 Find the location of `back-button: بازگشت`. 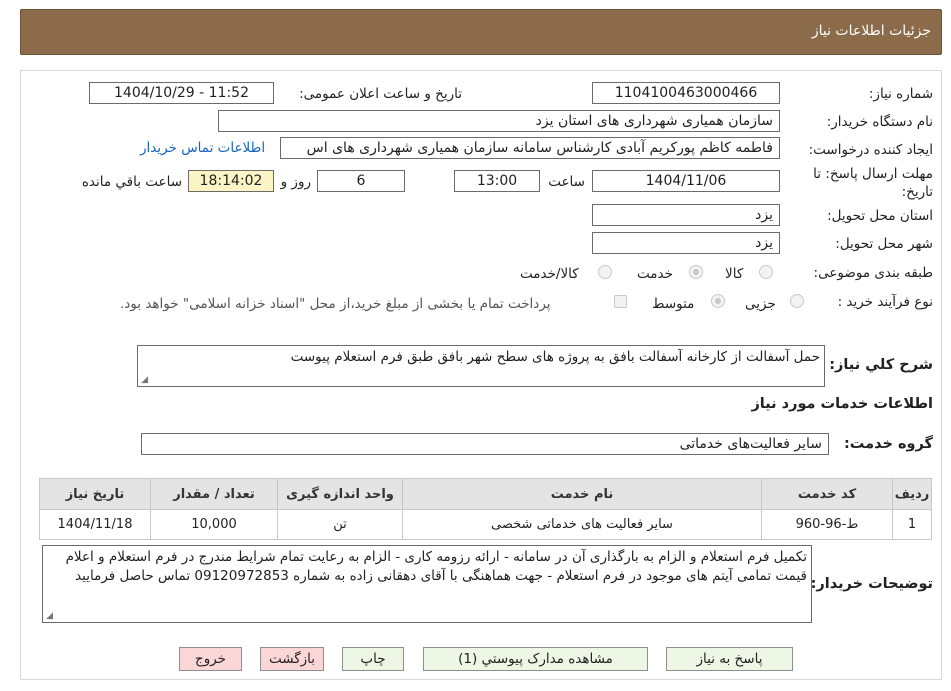

back-button: بازگشت is located at coordinates (292, 659).